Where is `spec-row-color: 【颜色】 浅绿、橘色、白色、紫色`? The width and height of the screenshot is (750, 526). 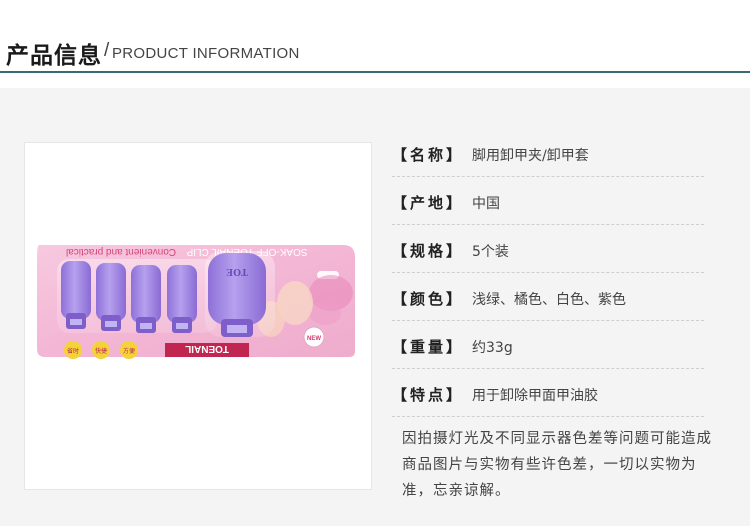
spec-row-color: 【颜色】 浅绿、橘色、白色、紫色 is located at coordinates (548, 300).